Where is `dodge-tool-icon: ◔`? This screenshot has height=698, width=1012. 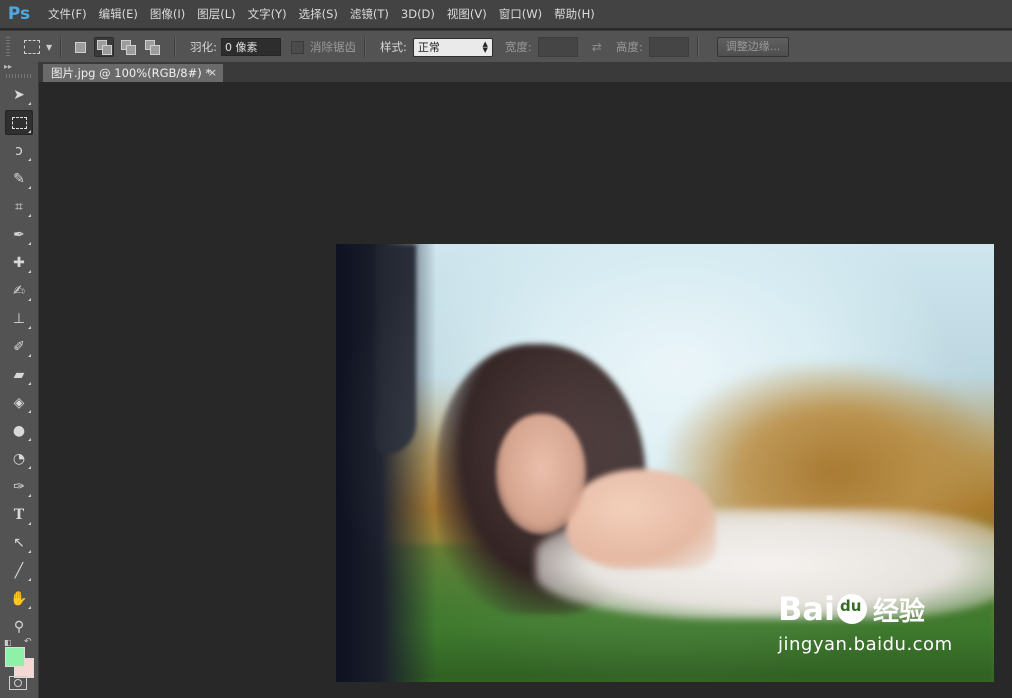 dodge-tool-icon: ◔ is located at coordinates (19, 458).